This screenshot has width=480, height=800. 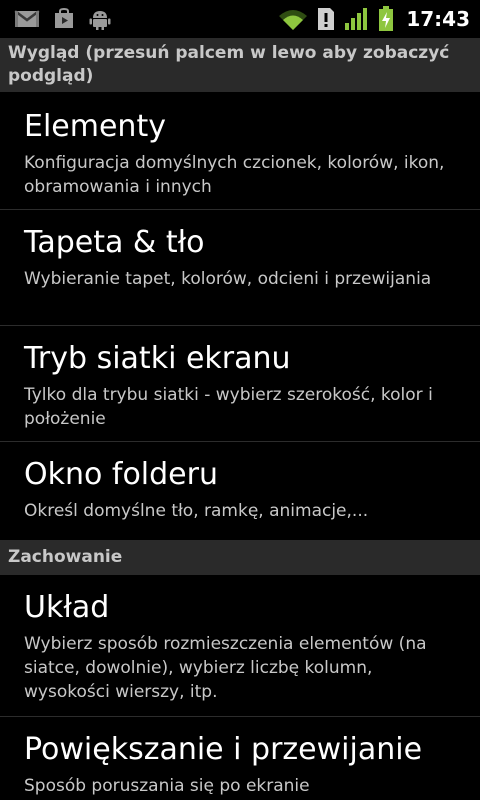 I want to click on signal-icon, so click(x=357, y=19).